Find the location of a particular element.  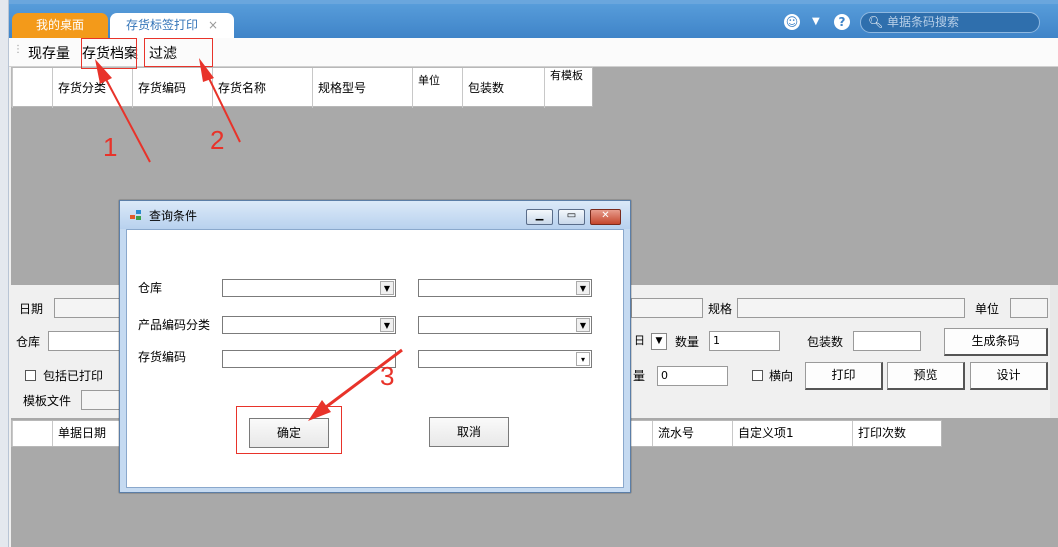

annotation-label-2: 2 is located at coordinates (217, 140).